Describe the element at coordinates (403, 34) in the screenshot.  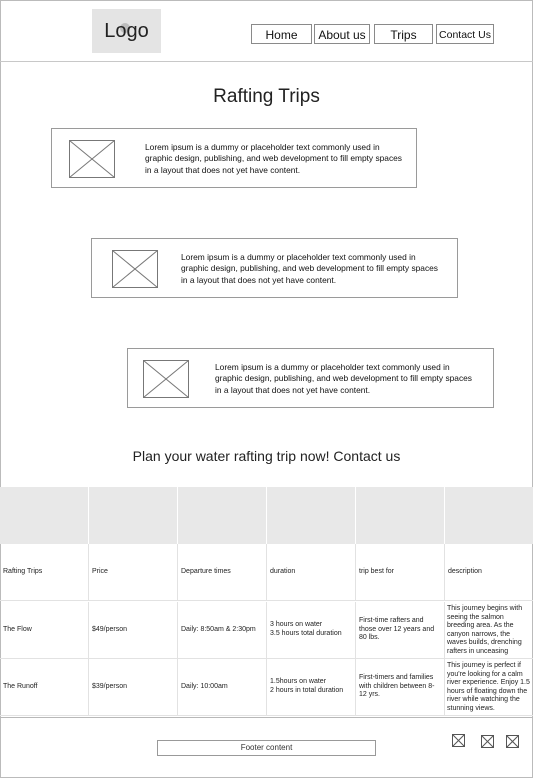
I see `nav-trips-button: Trips` at that location.